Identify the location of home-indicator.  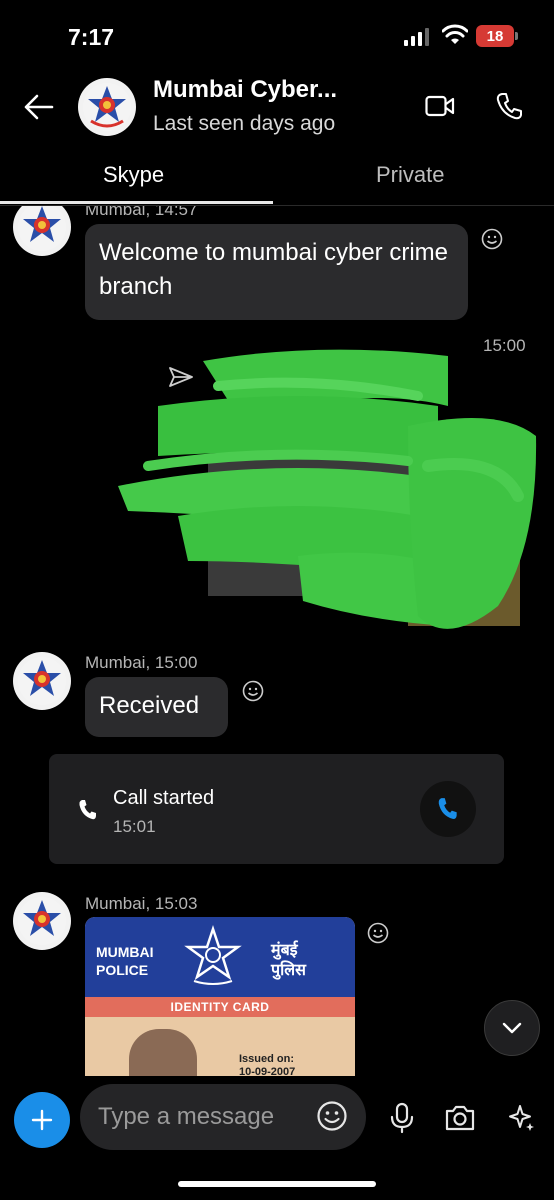
(277, 1184).